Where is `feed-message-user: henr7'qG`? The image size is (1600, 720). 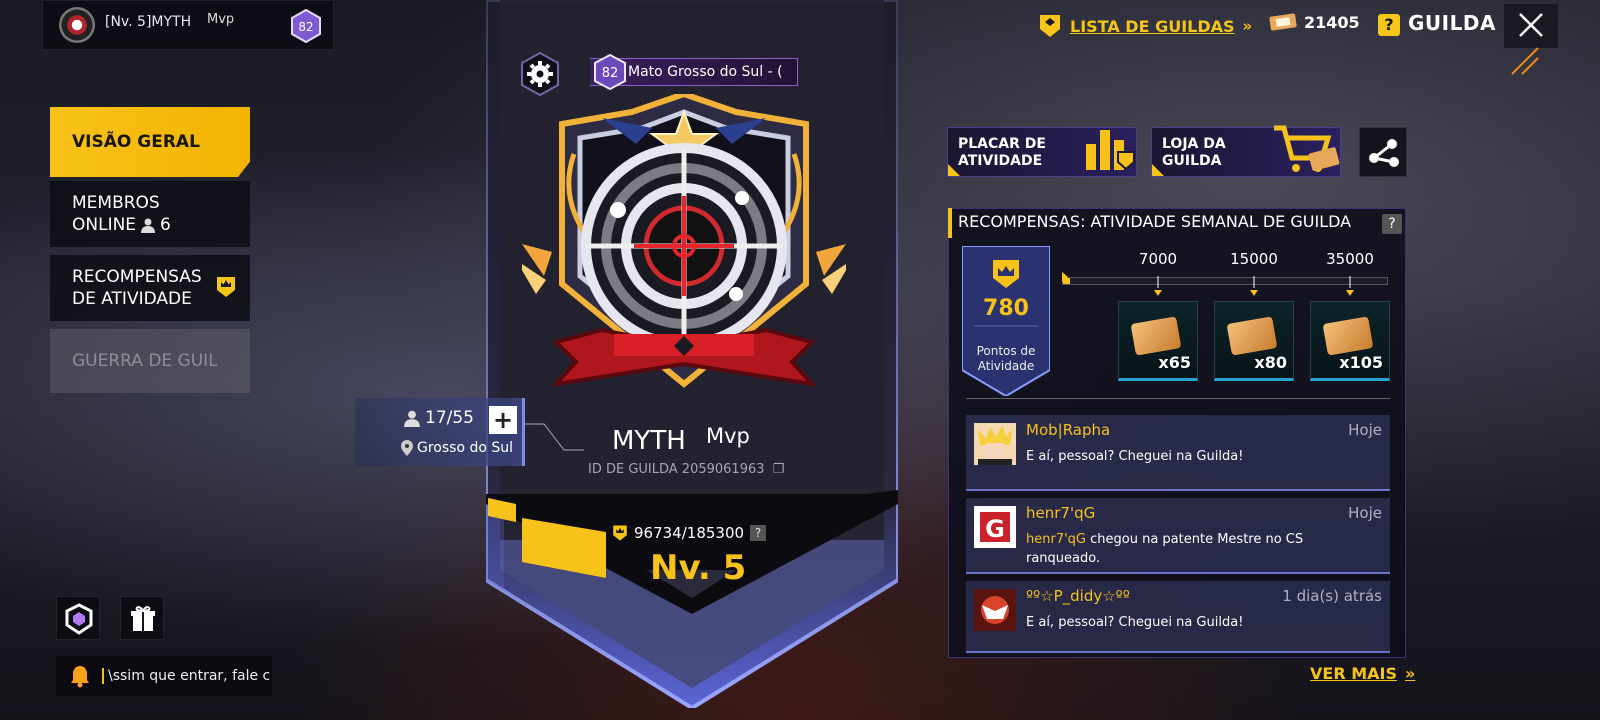 feed-message-user: henr7'qG is located at coordinates (1056, 539).